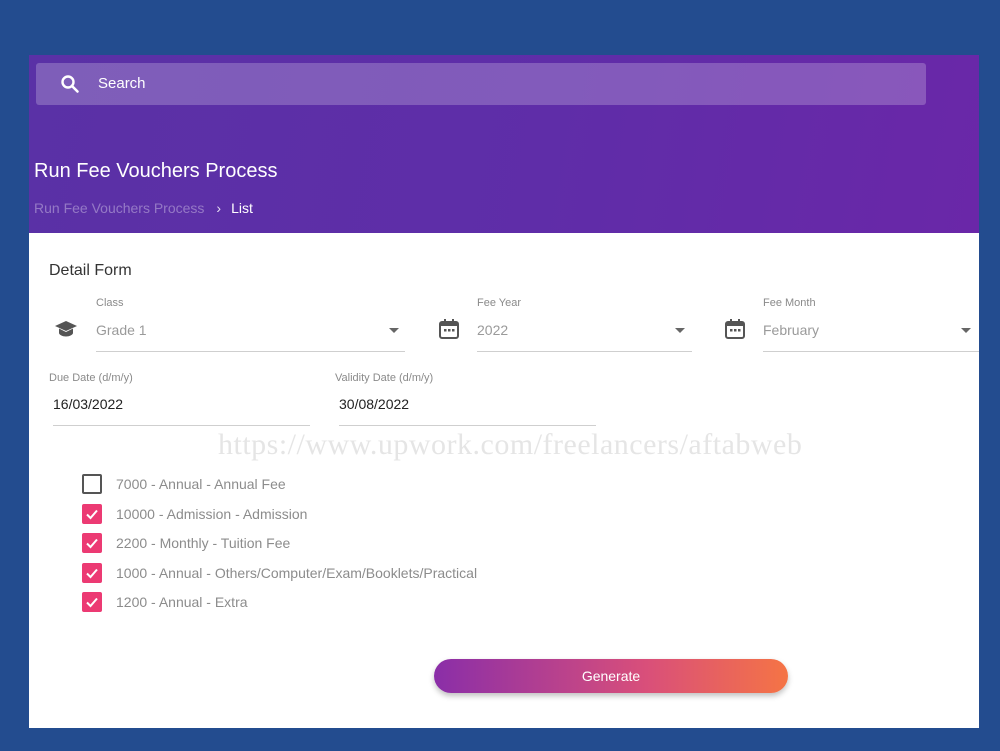  I want to click on fee-checkbox-row: 2200 - Monthly - Tuition Fee, so click(186, 543).